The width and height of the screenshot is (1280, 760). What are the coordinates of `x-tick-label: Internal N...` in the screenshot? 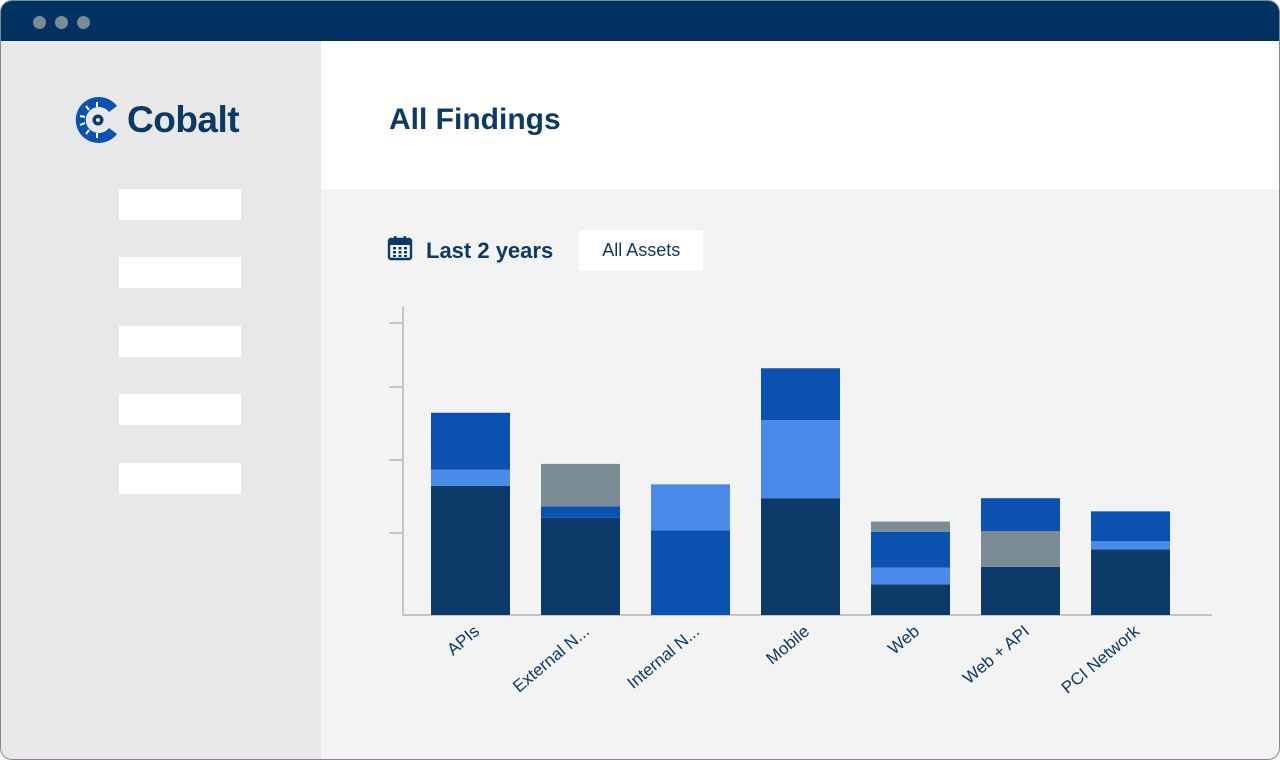 It's located at (664, 657).